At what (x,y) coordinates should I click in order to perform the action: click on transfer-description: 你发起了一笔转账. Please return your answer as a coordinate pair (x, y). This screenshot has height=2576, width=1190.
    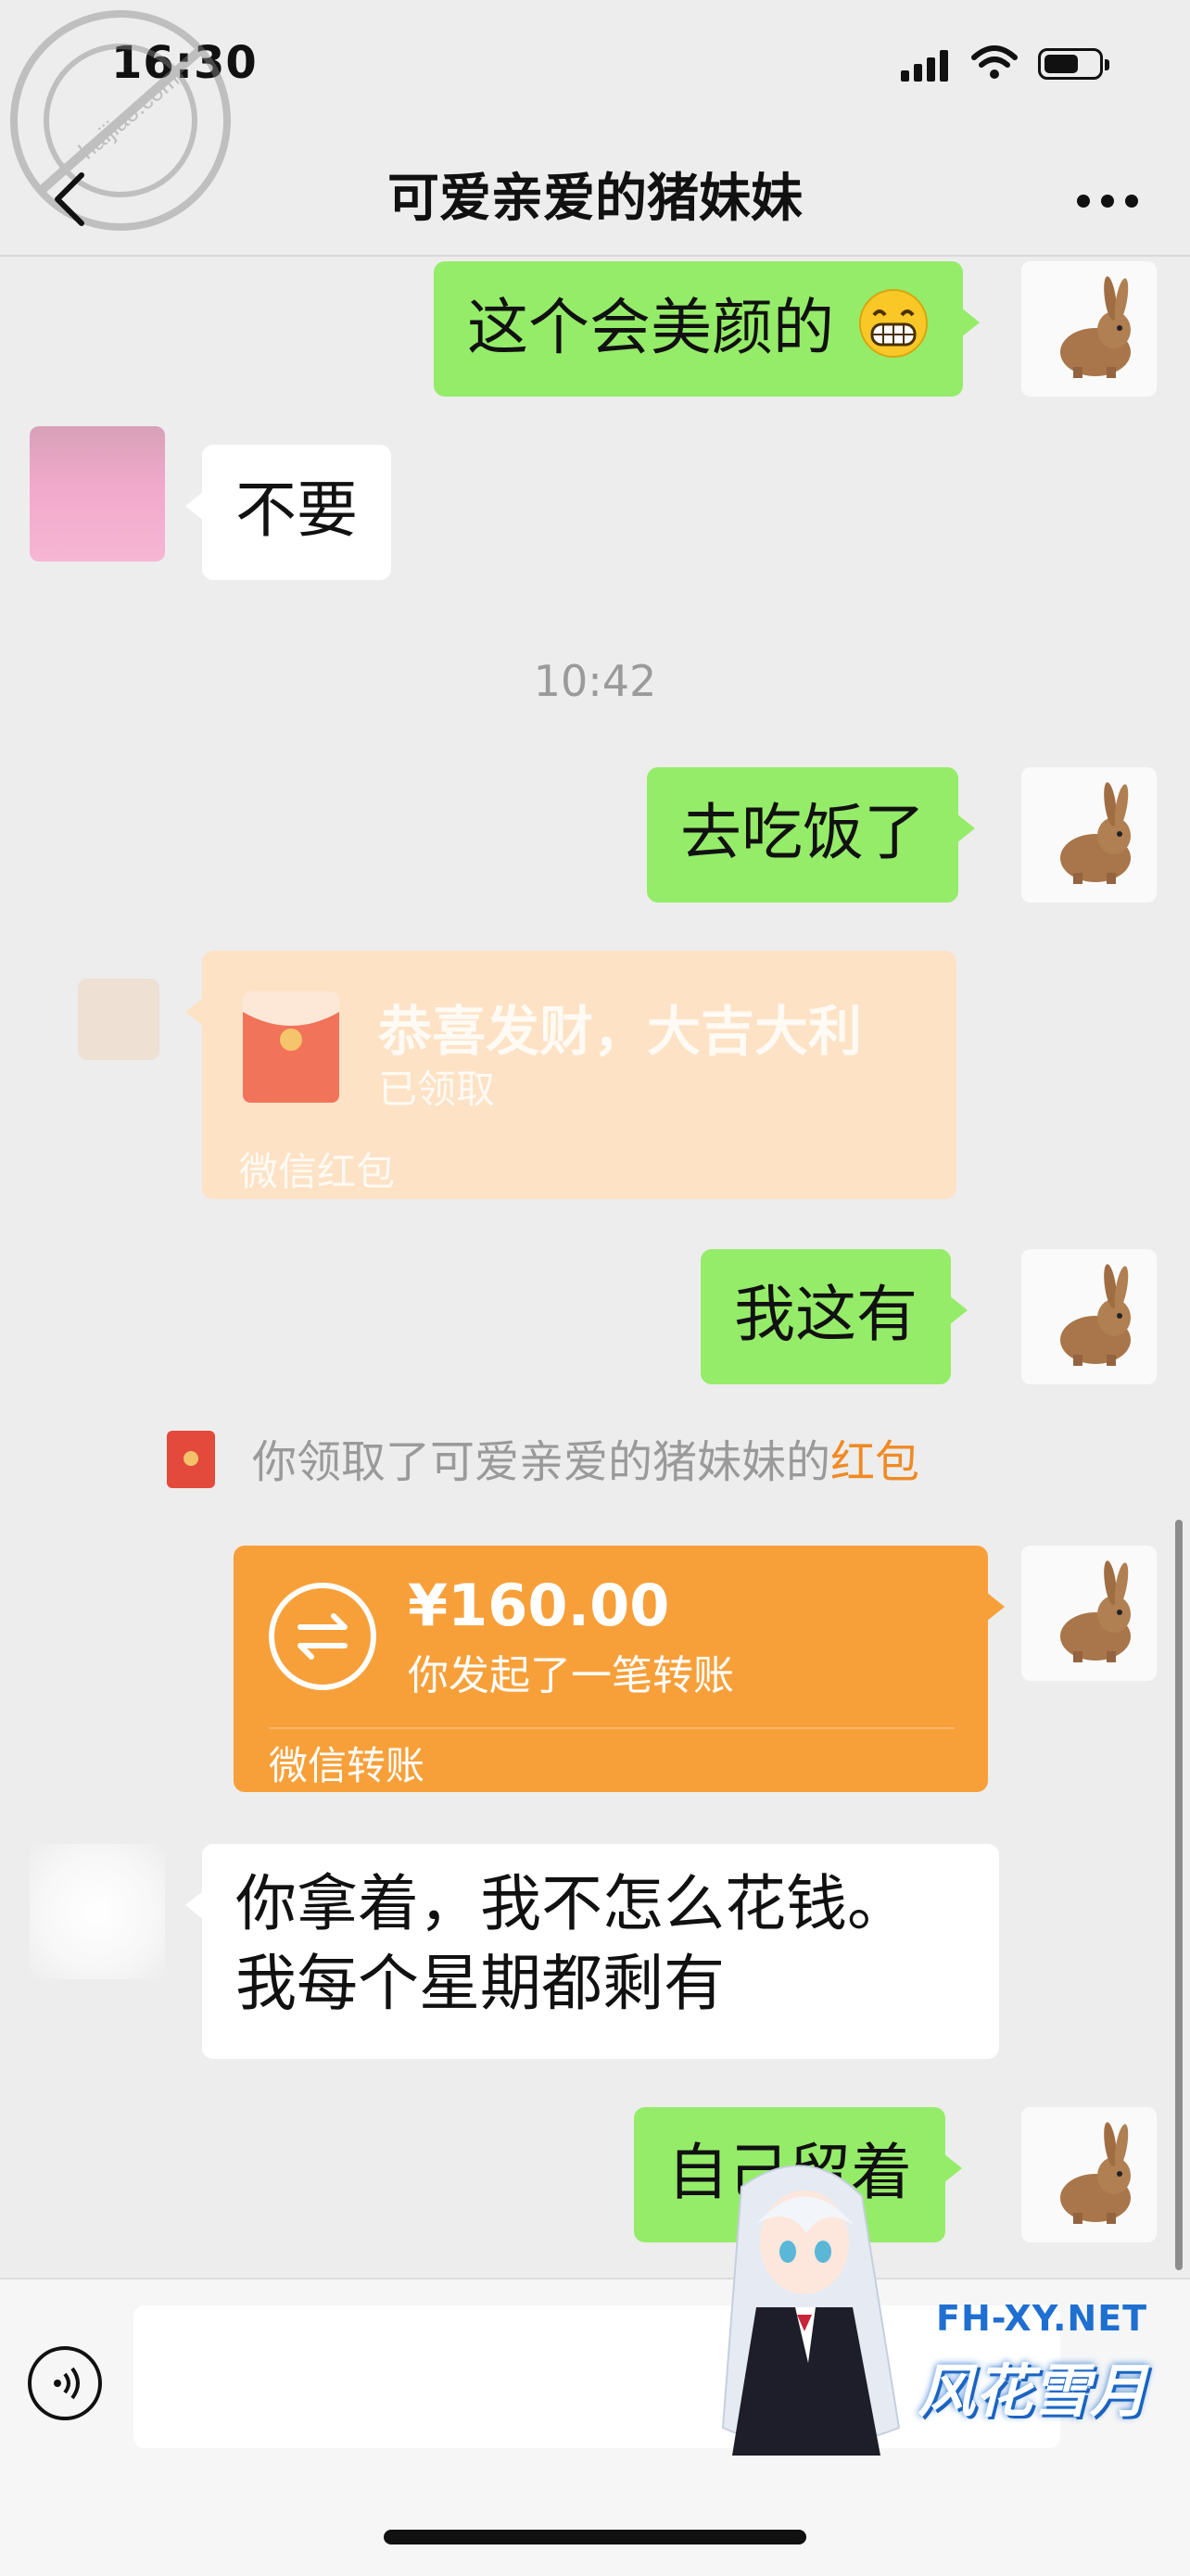
    Looking at the image, I should click on (571, 1675).